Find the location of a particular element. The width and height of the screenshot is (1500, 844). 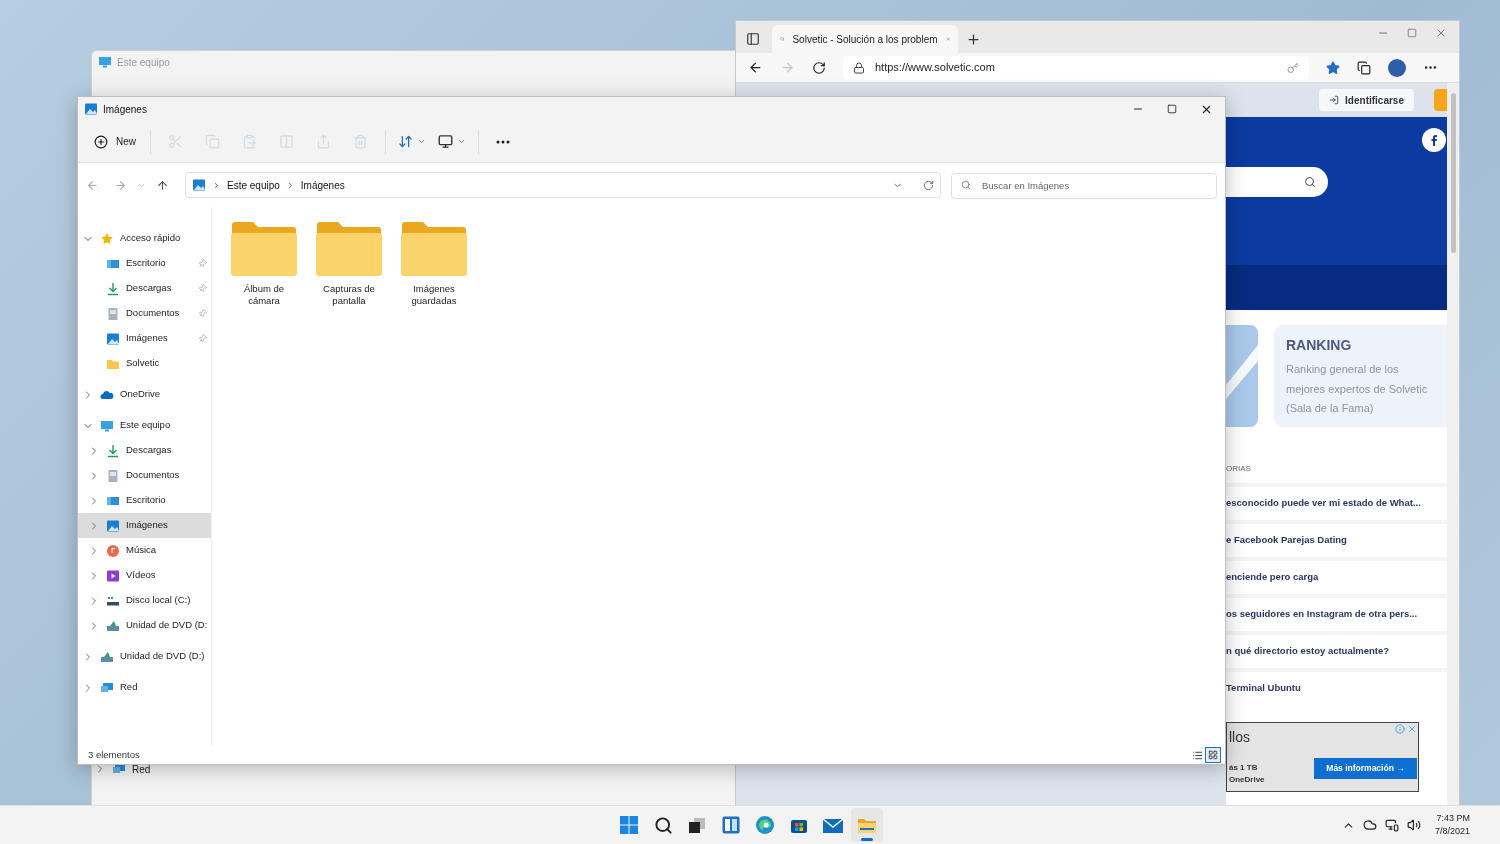

download-icon is located at coordinates (113, 288).